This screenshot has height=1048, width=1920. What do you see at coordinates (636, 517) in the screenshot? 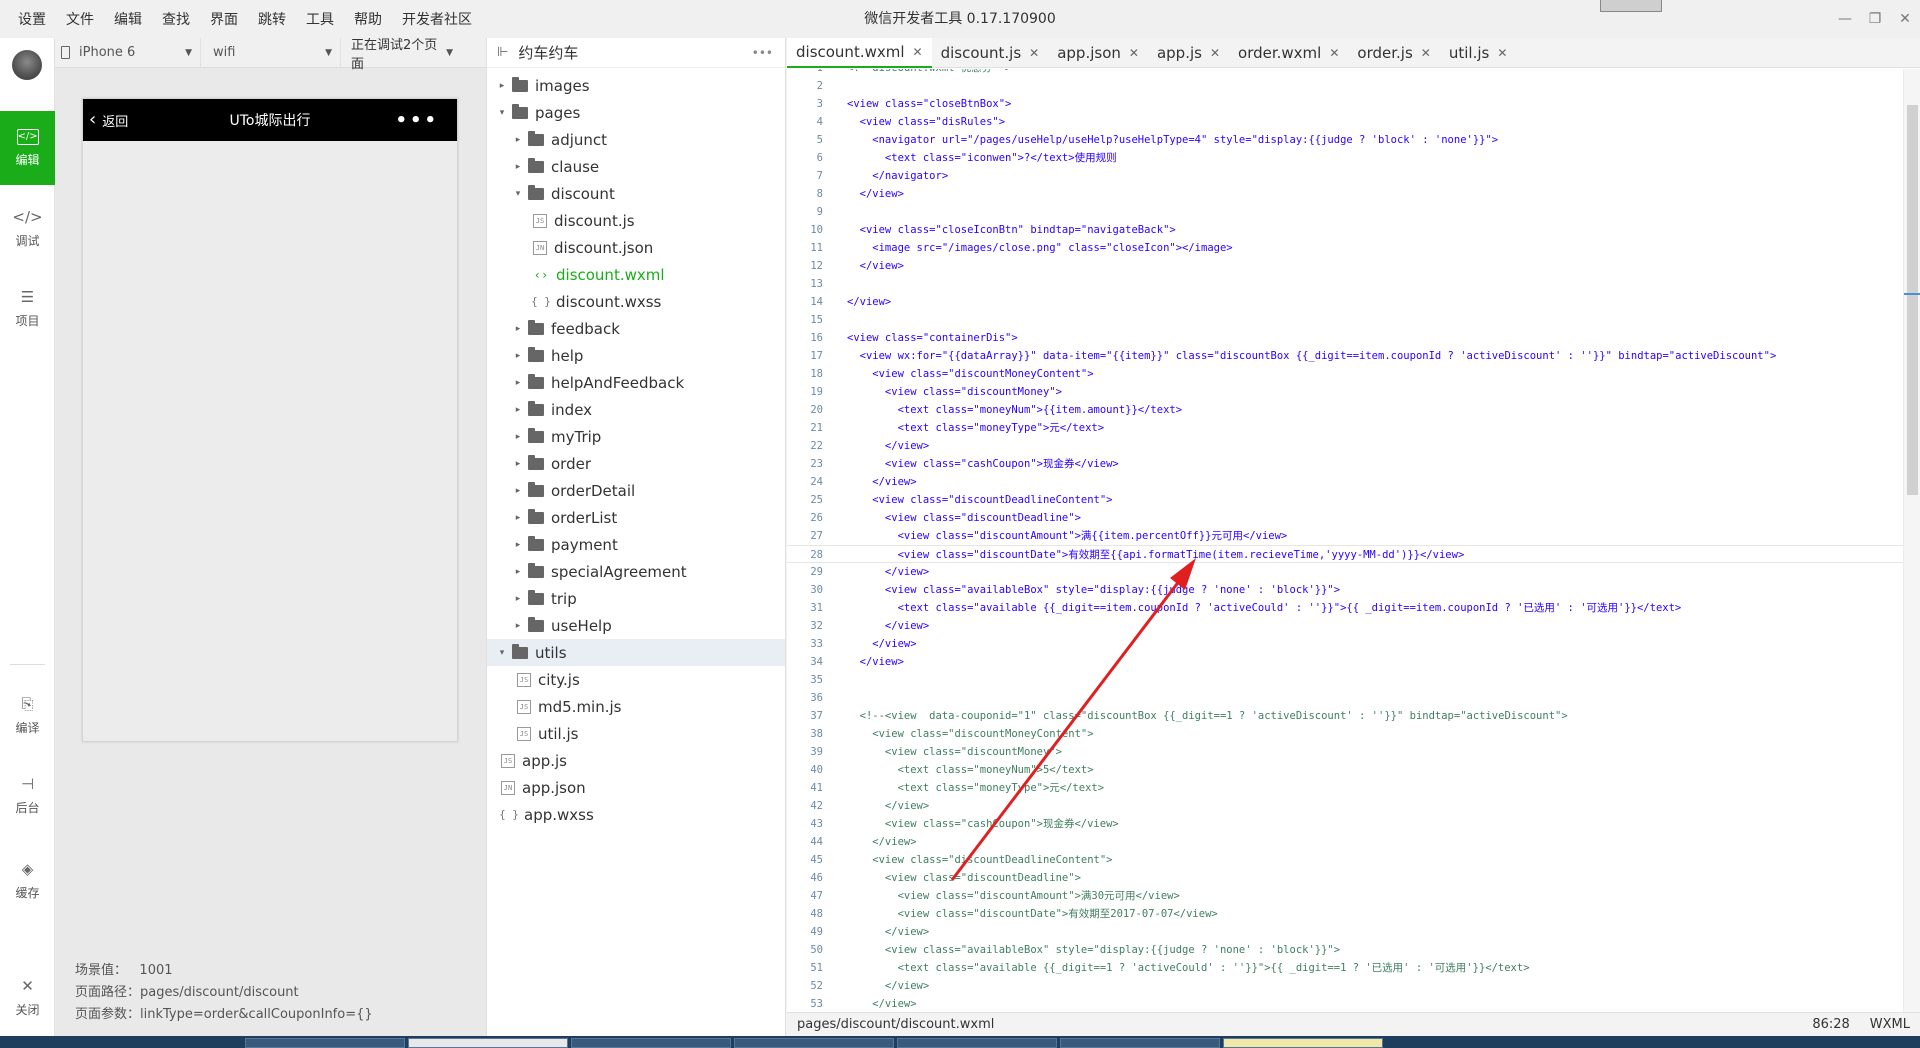
I see `tree-folder: ▸ orderList` at bounding box center [636, 517].